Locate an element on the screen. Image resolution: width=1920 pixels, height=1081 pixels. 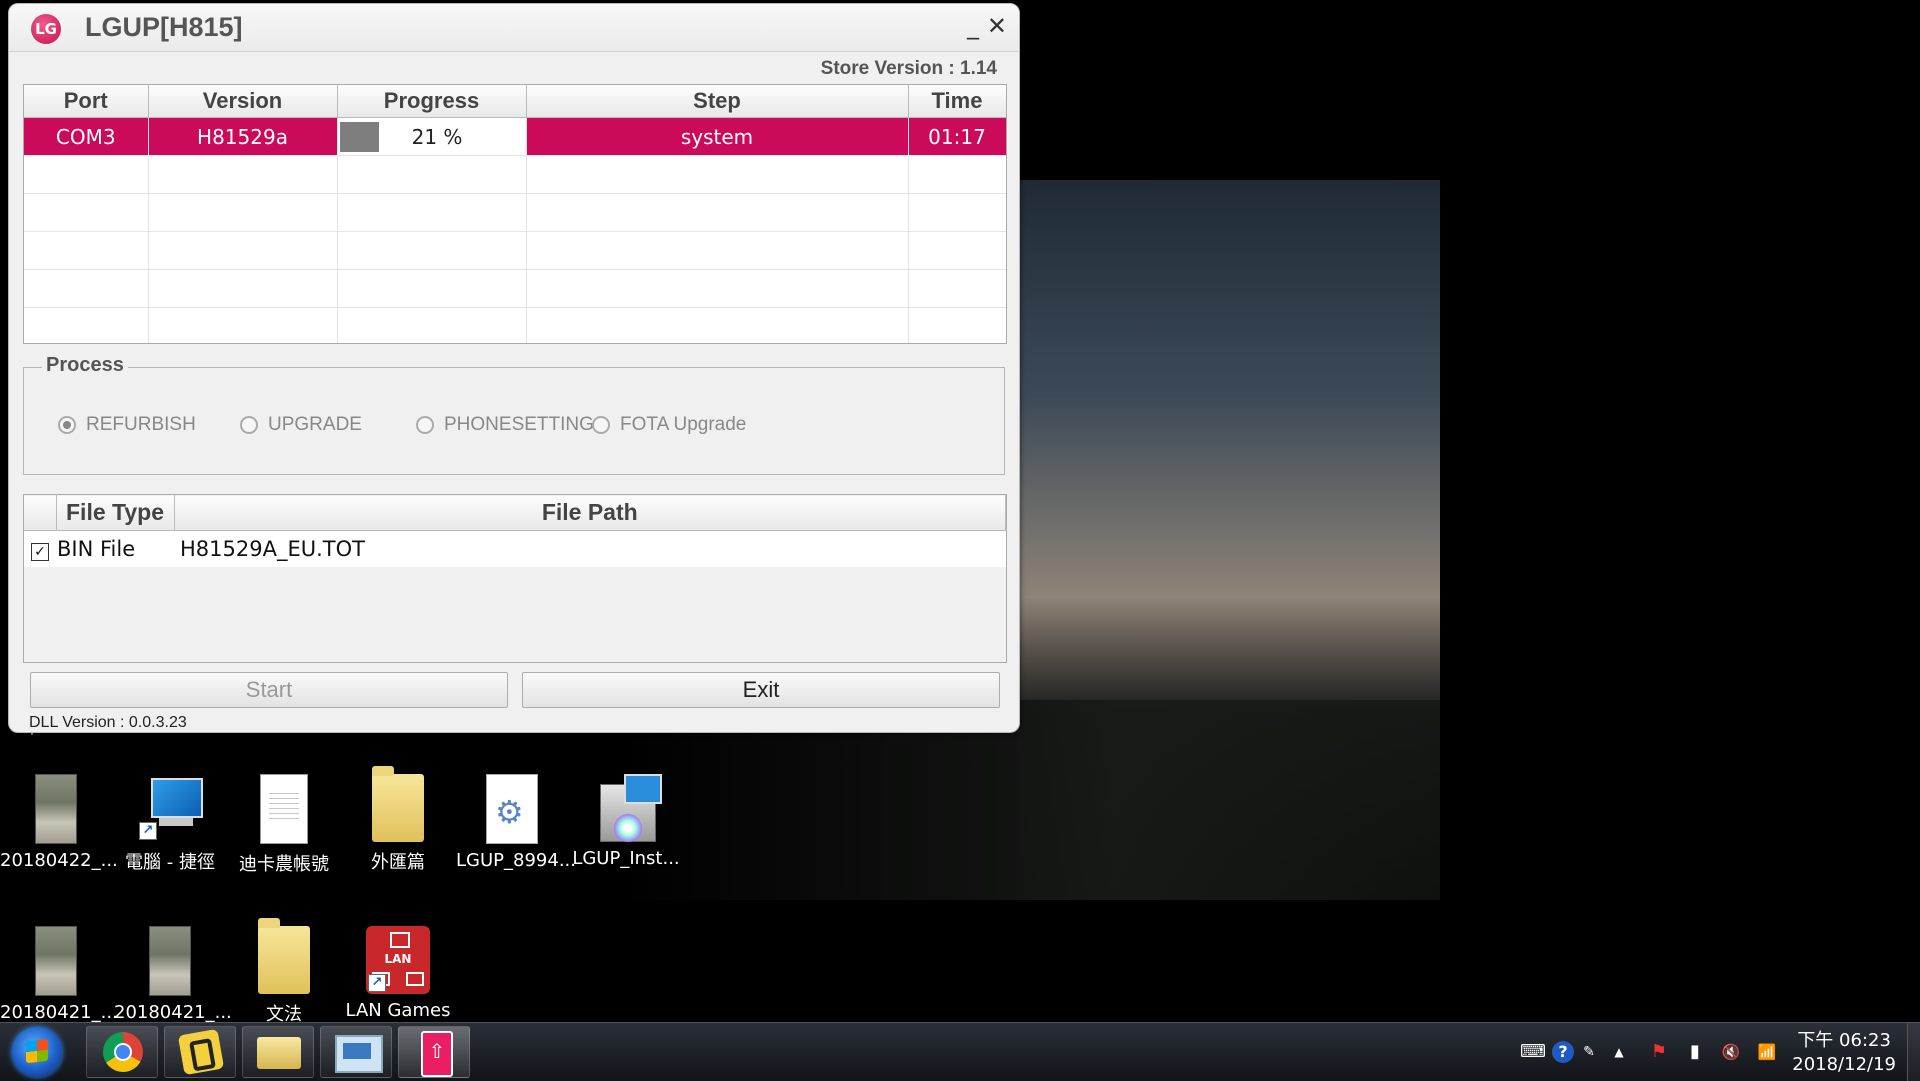
taskbar-file-explorer is located at coordinates (278, 1052).